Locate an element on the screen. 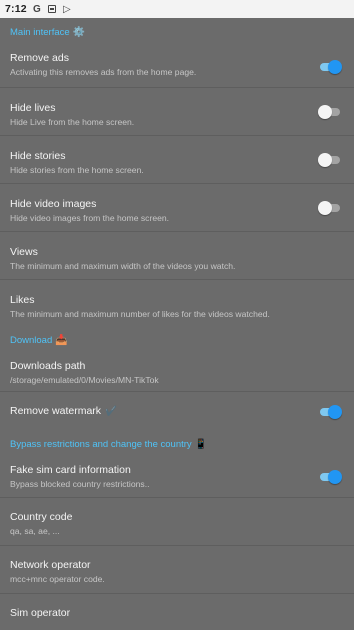  pref-summary: Hide video images from the home screen. is located at coordinates (90, 218).